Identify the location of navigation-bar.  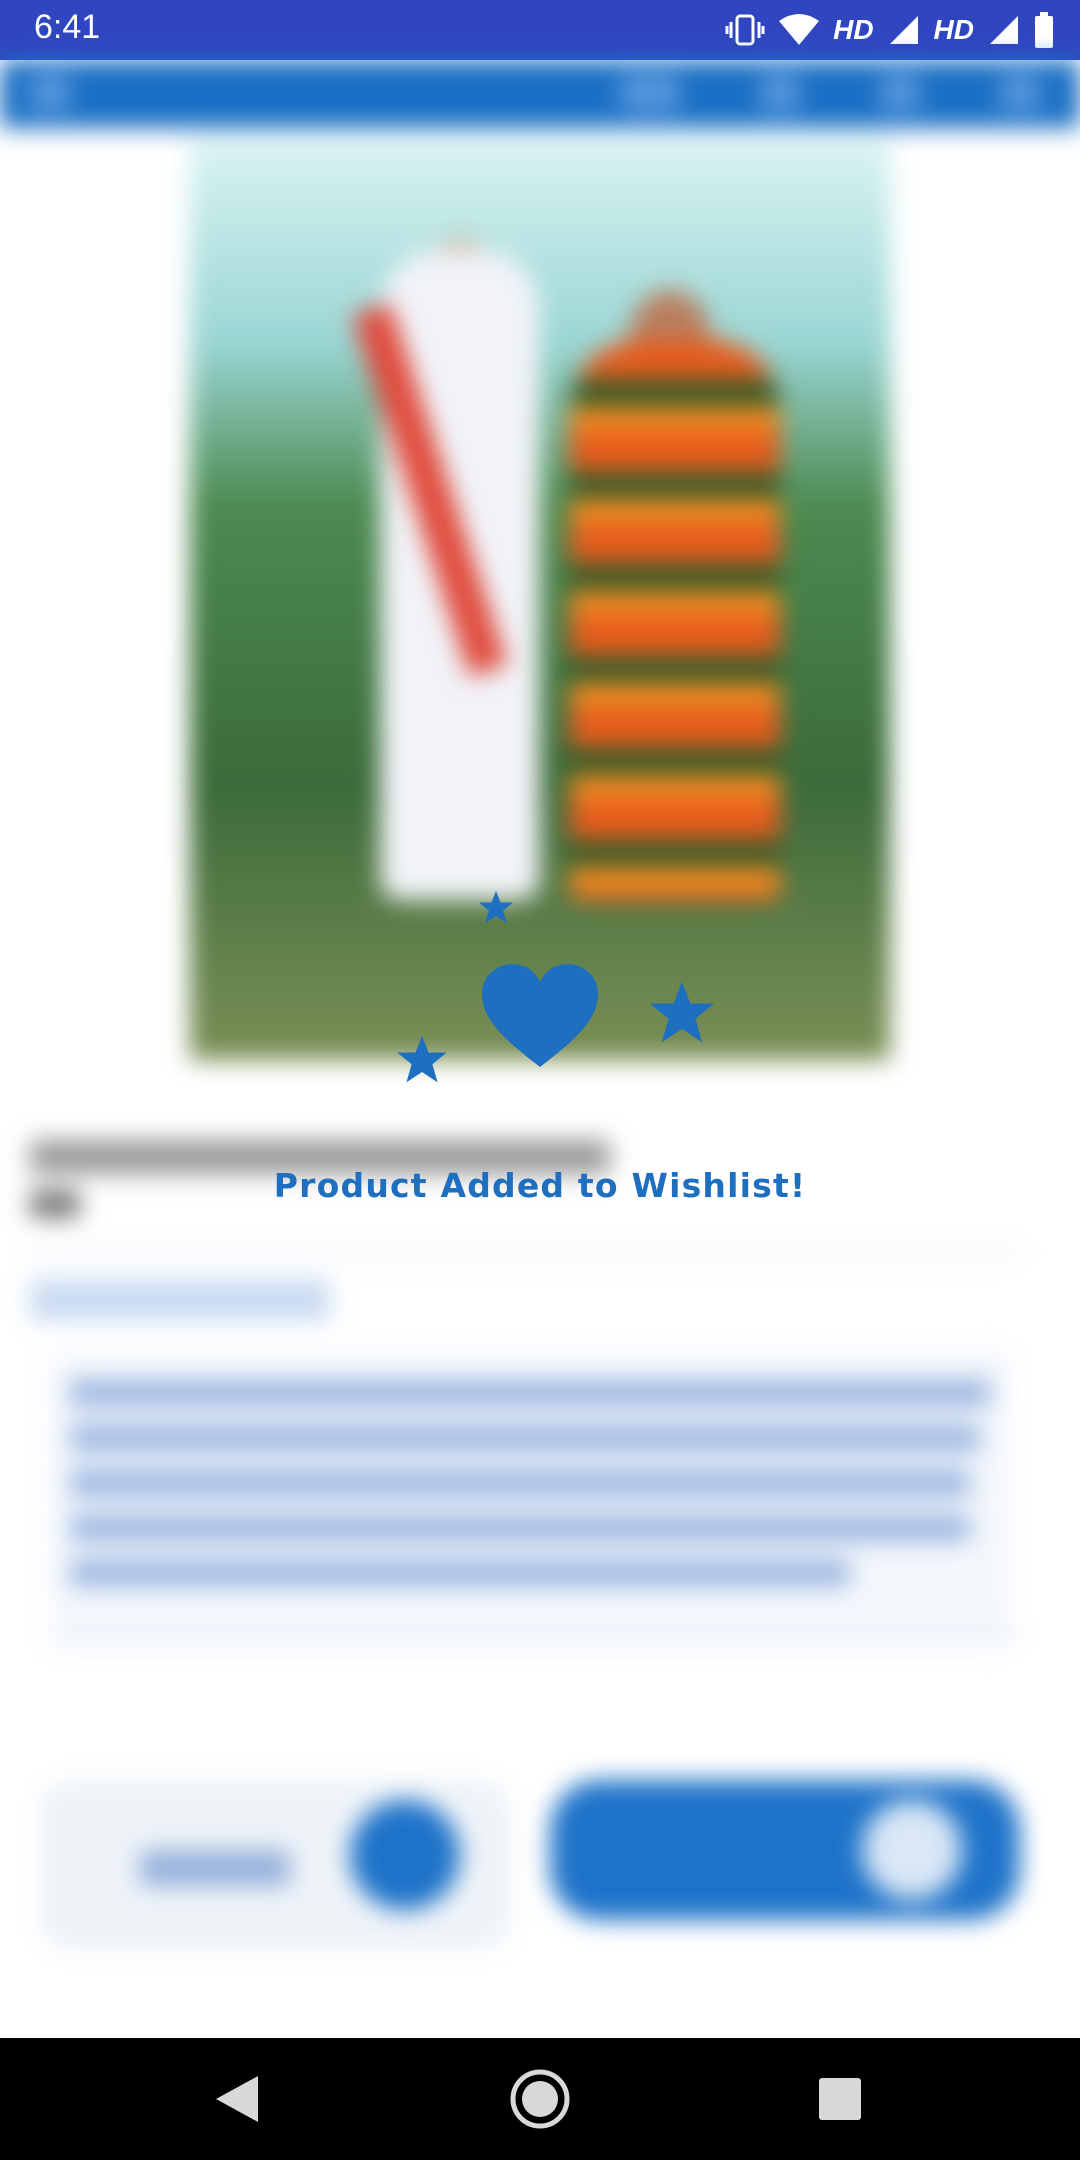
(540, 2099).